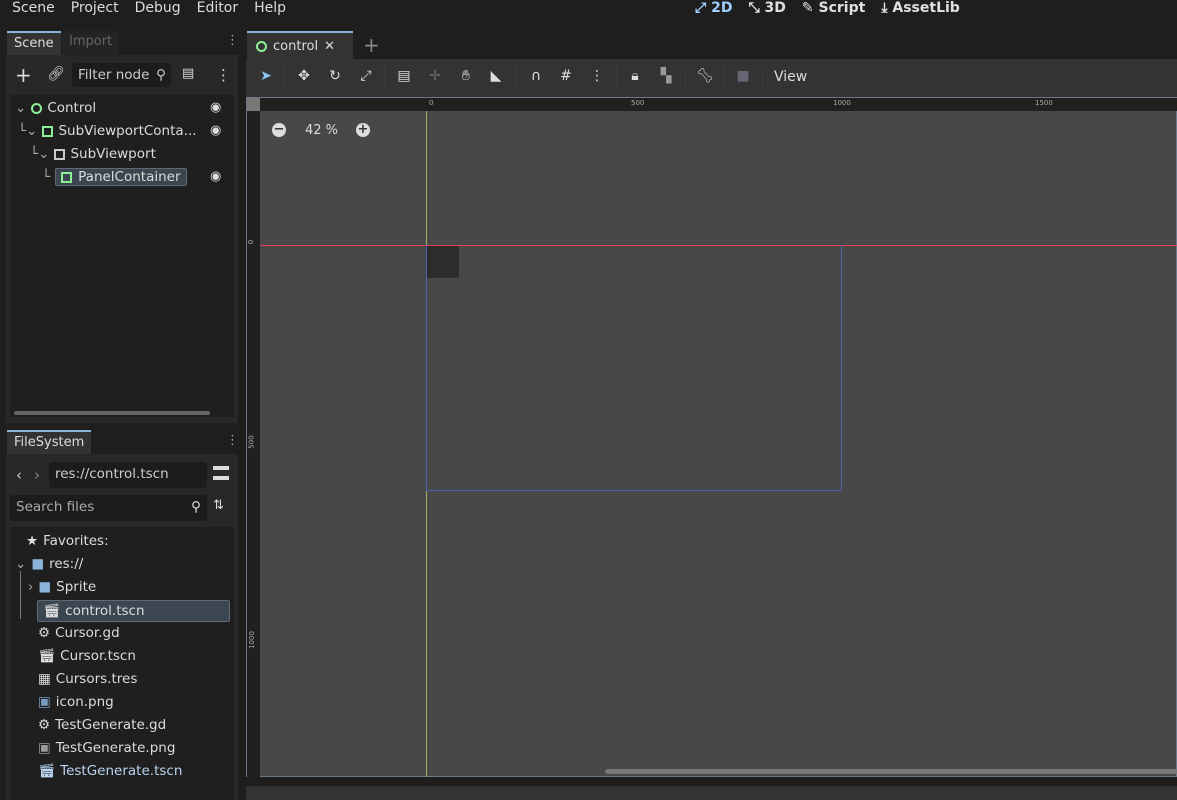 The image size is (1177, 800). Describe the element at coordinates (713, 8) in the screenshot. I see `workspace-2d: ⤢ 2D` at that location.